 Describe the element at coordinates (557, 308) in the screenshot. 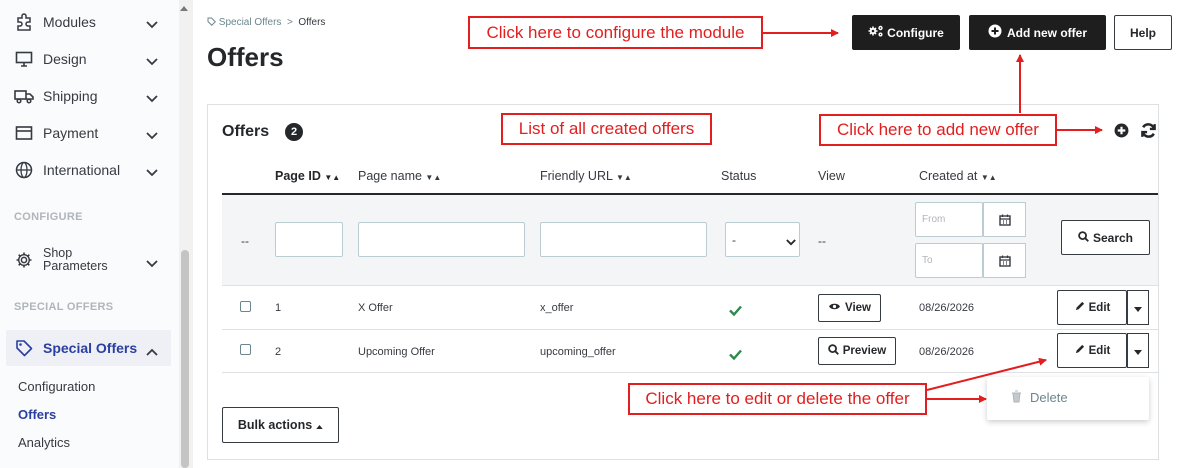

I see `row-friendly-url: x_offer` at that location.